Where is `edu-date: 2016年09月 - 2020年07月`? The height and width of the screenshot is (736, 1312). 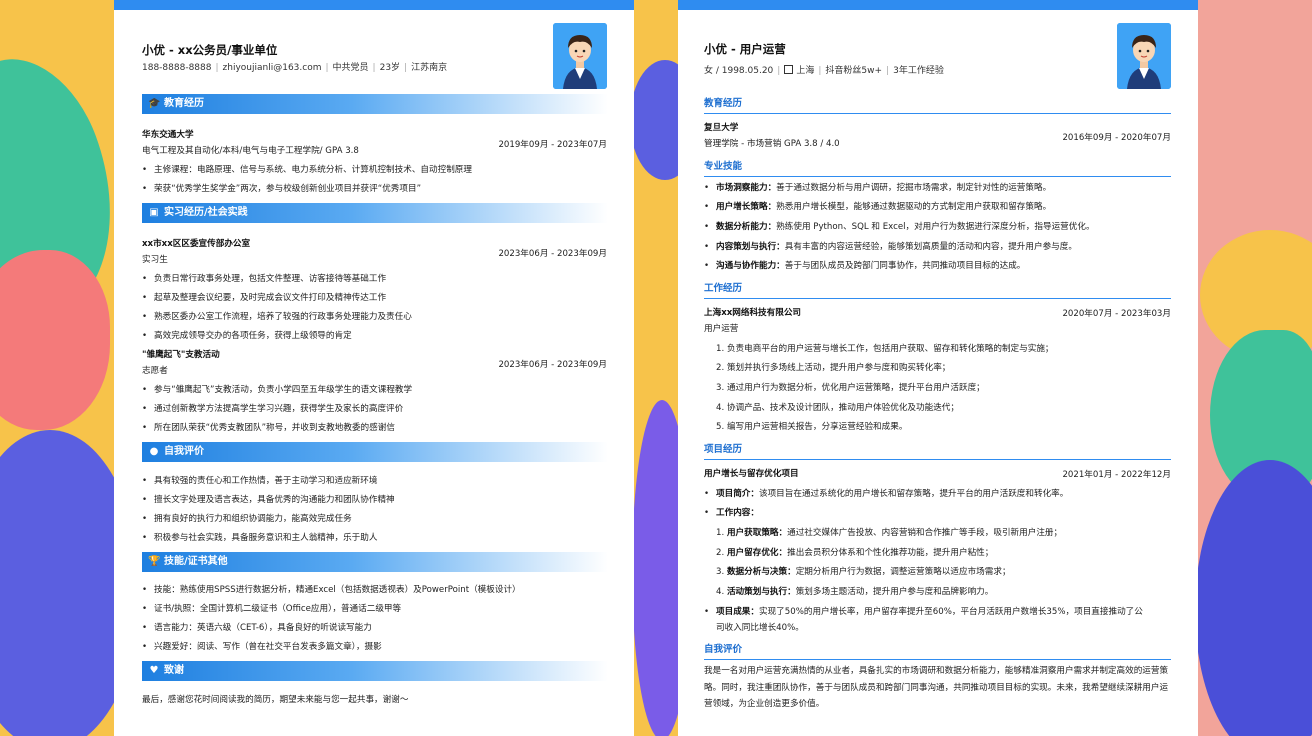 edu-date: 2016年09月 - 2020年07月 is located at coordinates (1116, 138).